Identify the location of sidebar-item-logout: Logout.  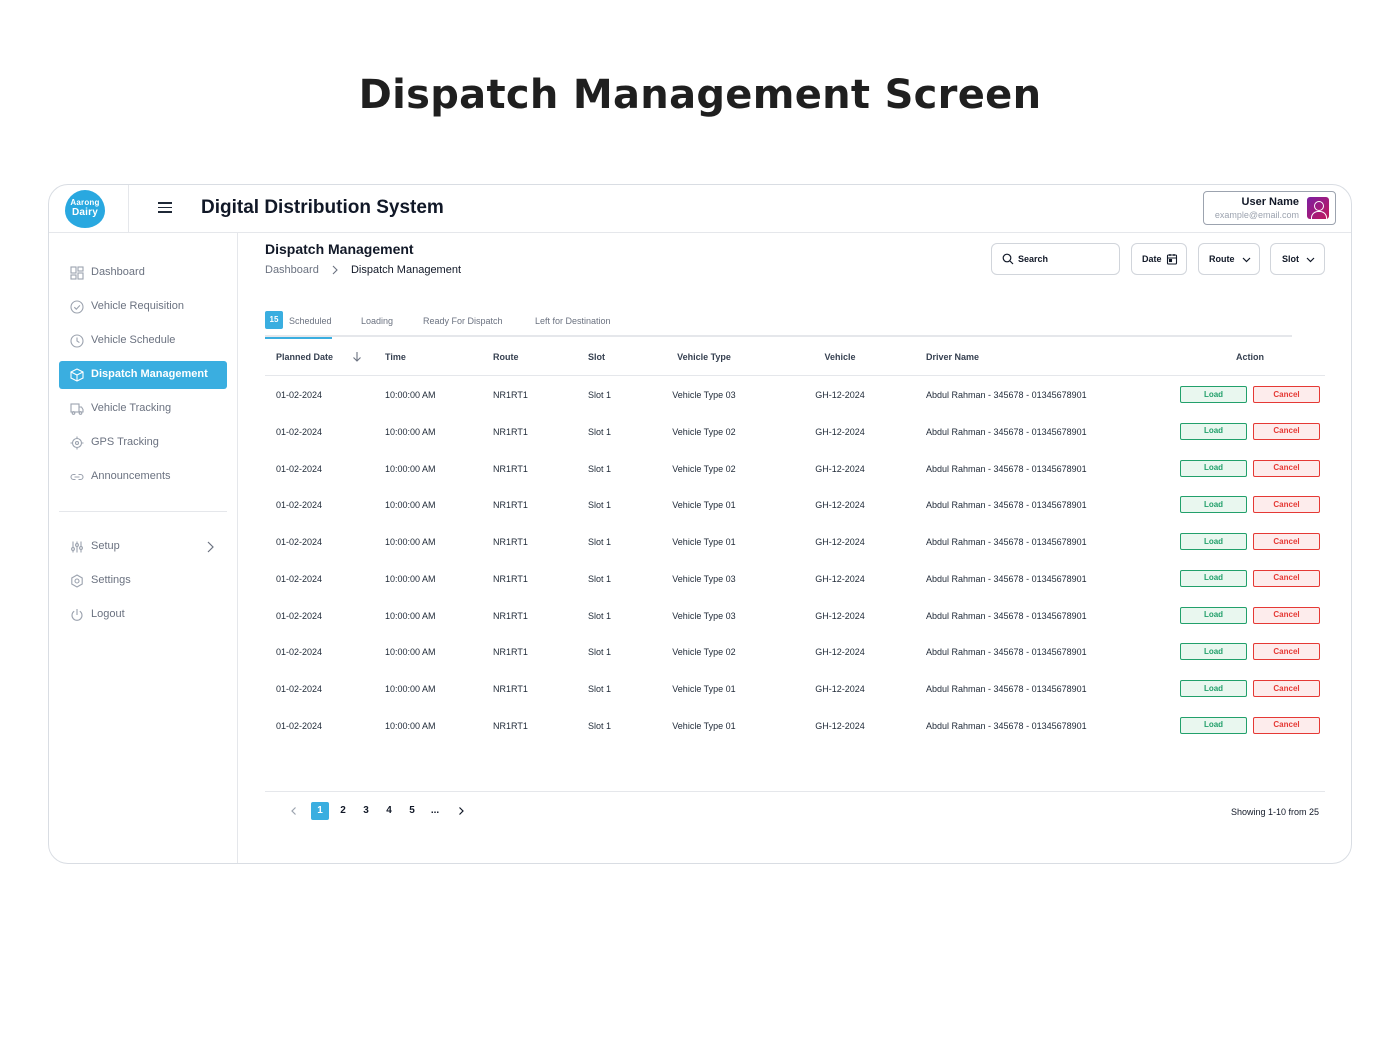
(143, 615).